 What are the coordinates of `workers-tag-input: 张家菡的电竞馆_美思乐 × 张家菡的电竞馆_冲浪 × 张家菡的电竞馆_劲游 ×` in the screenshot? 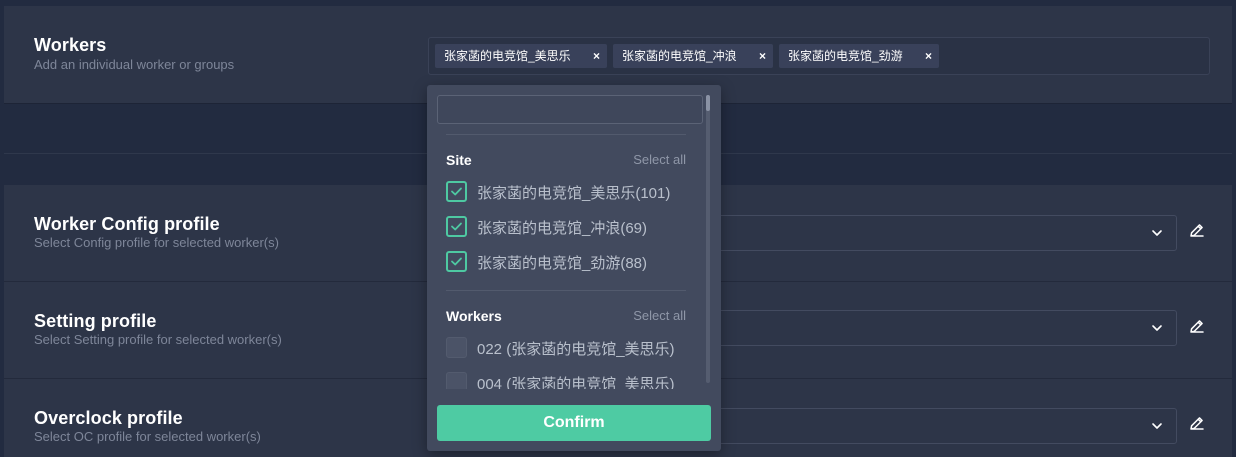 It's located at (819, 56).